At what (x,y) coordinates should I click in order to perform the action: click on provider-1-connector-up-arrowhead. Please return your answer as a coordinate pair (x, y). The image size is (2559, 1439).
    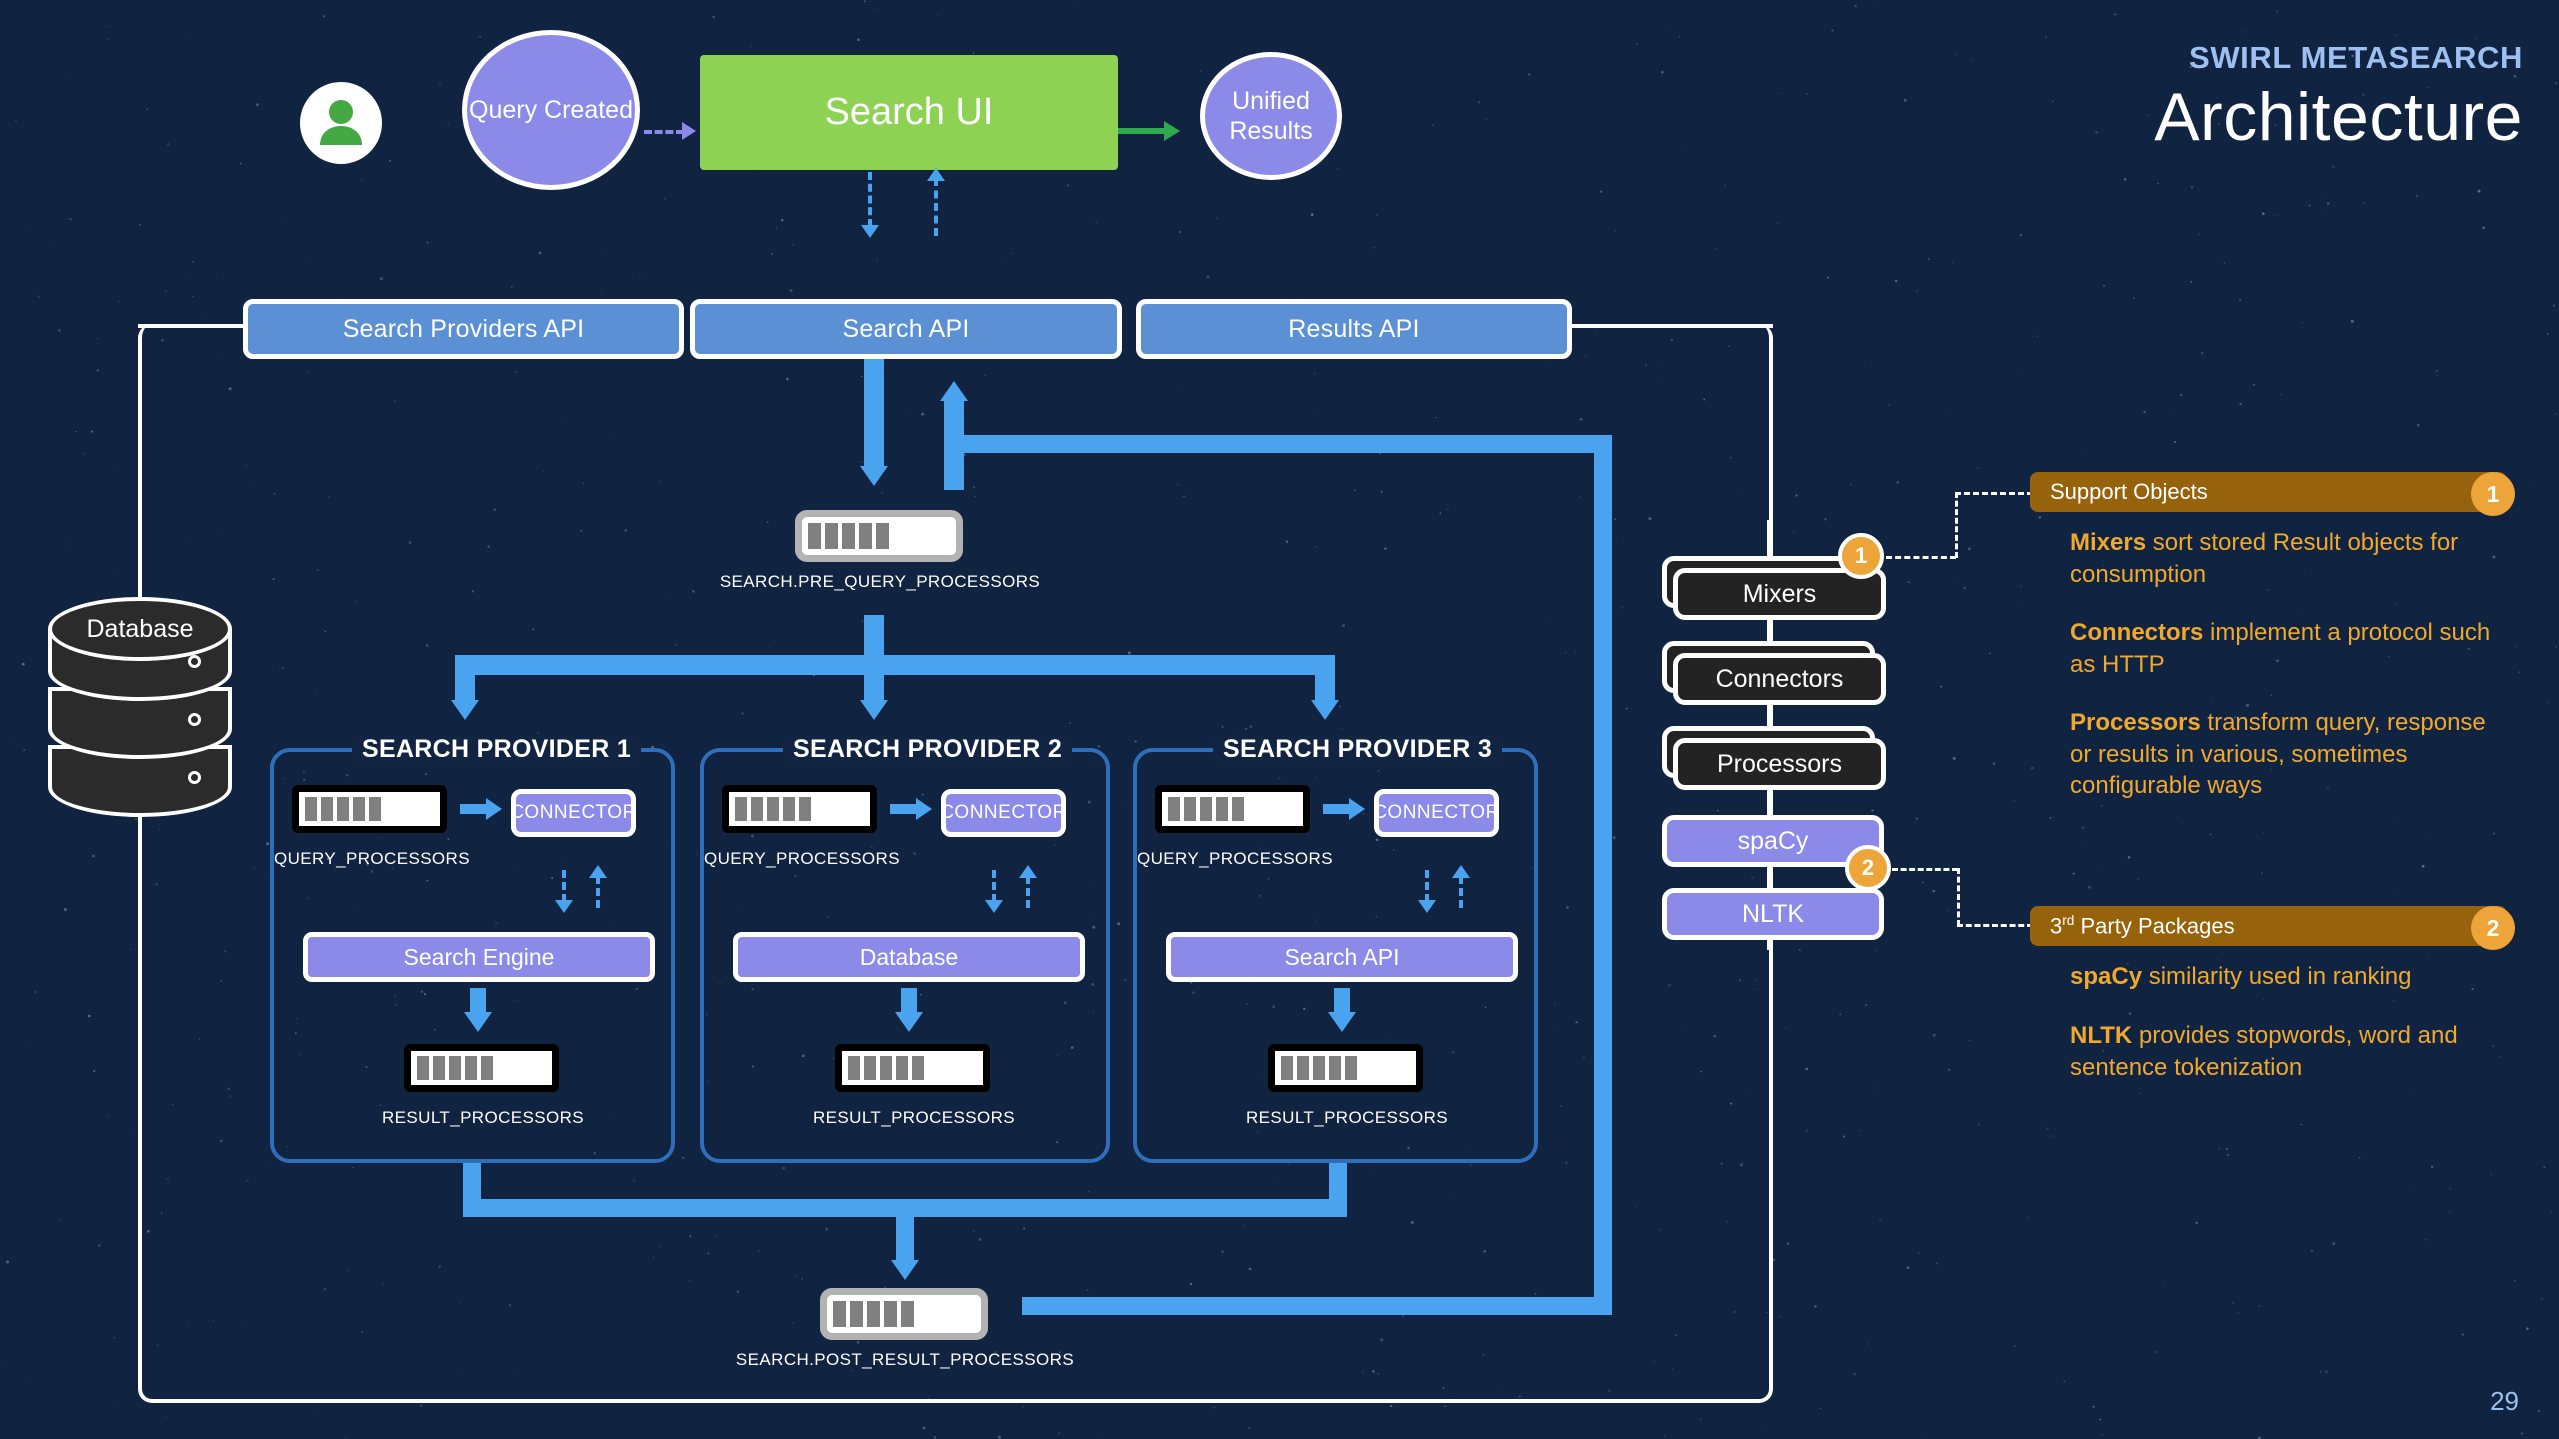
    Looking at the image, I should click on (598, 871).